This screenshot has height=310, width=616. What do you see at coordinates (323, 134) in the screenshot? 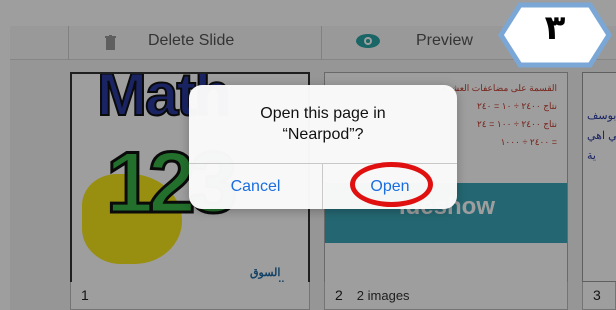
I see `alert-message-app-name: “Nearpod”?` at bounding box center [323, 134].